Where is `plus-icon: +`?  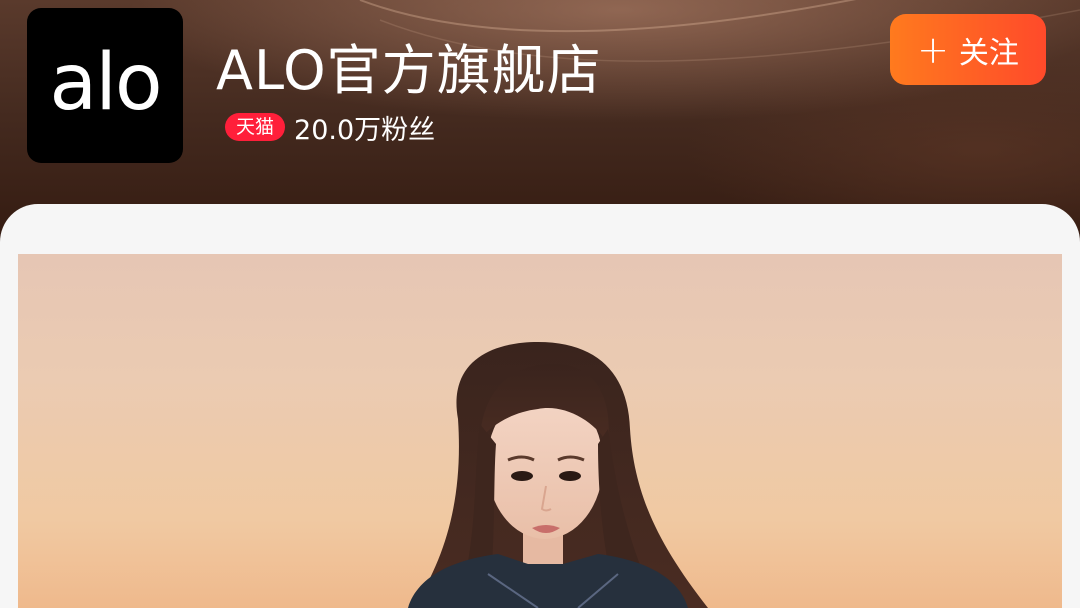
plus-icon: + is located at coordinates (933, 49).